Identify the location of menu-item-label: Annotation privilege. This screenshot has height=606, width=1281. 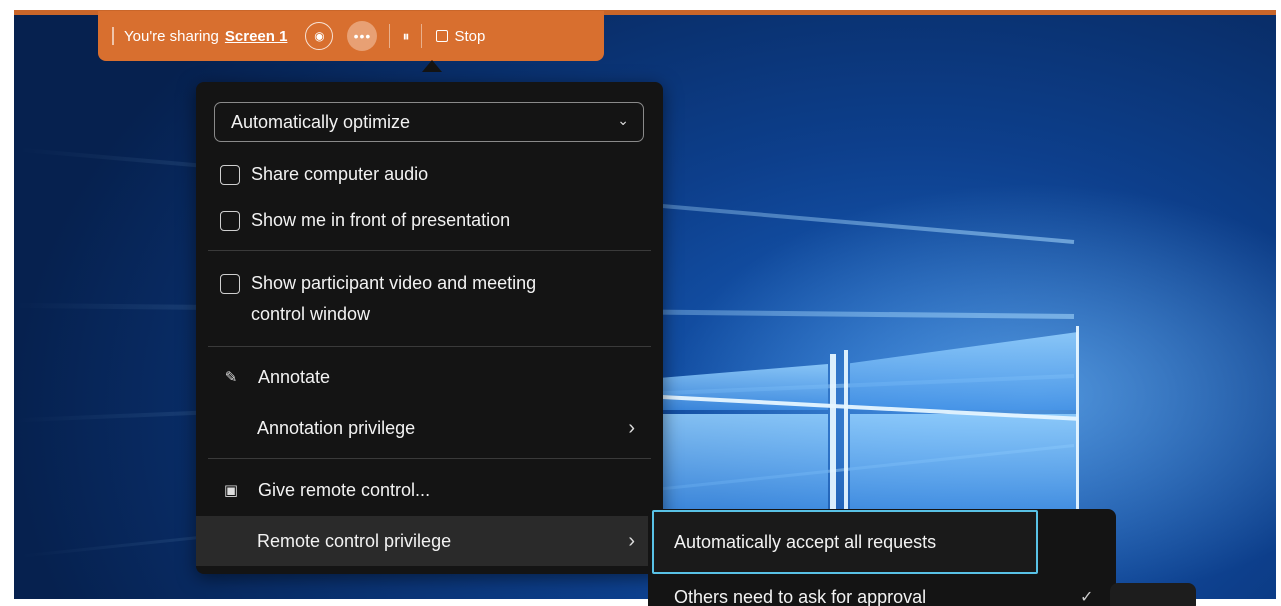
(336, 427).